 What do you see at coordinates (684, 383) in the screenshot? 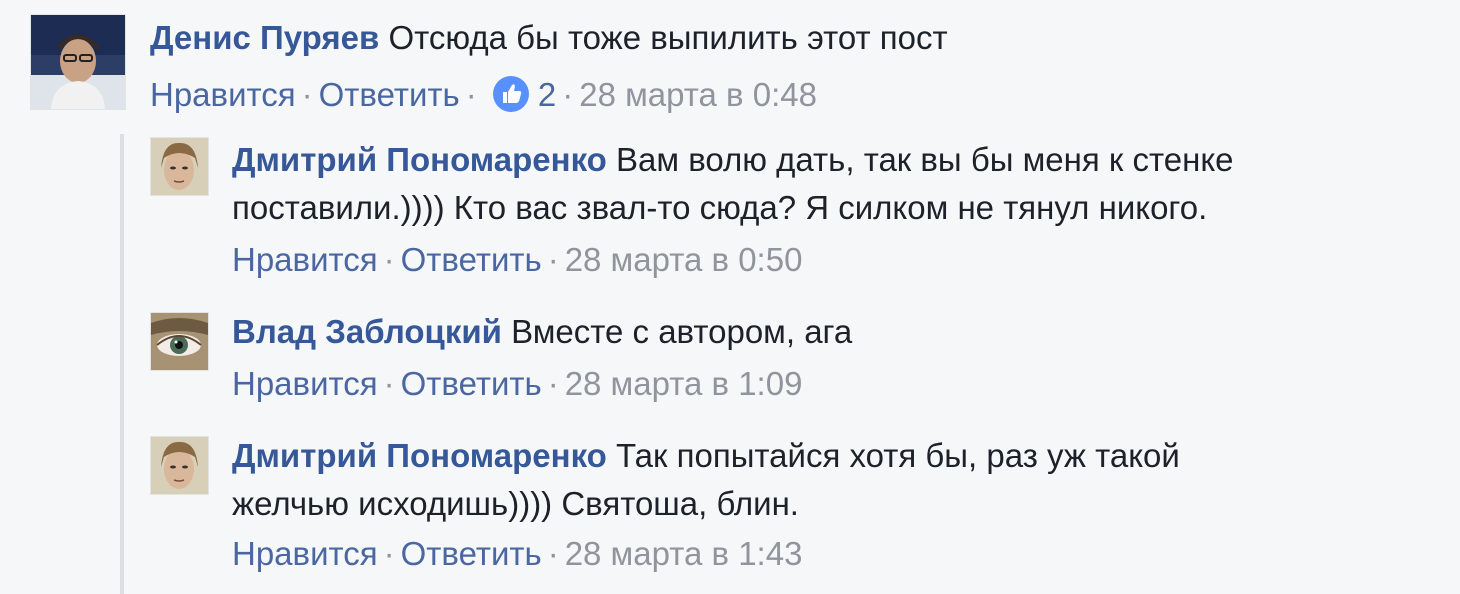
I see `reply-timestamp: 28 марта в 1:09` at bounding box center [684, 383].